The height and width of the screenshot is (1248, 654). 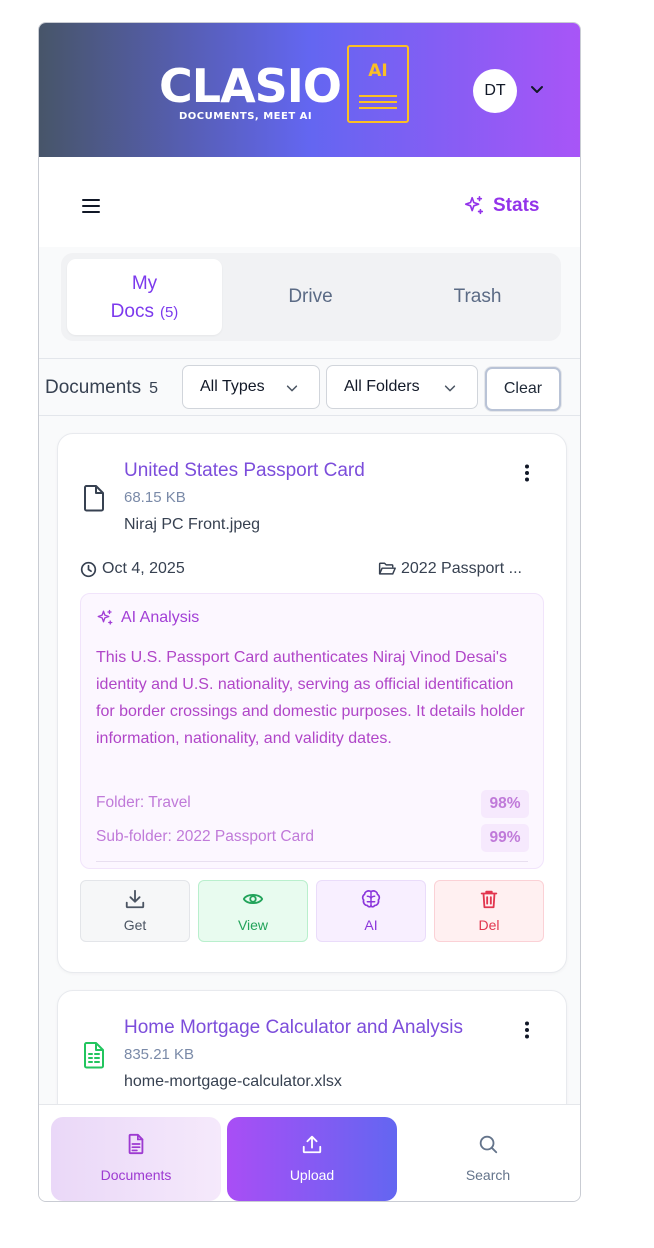 What do you see at coordinates (94, 498) in the screenshot?
I see `file-icon` at bounding box center [94, 498].